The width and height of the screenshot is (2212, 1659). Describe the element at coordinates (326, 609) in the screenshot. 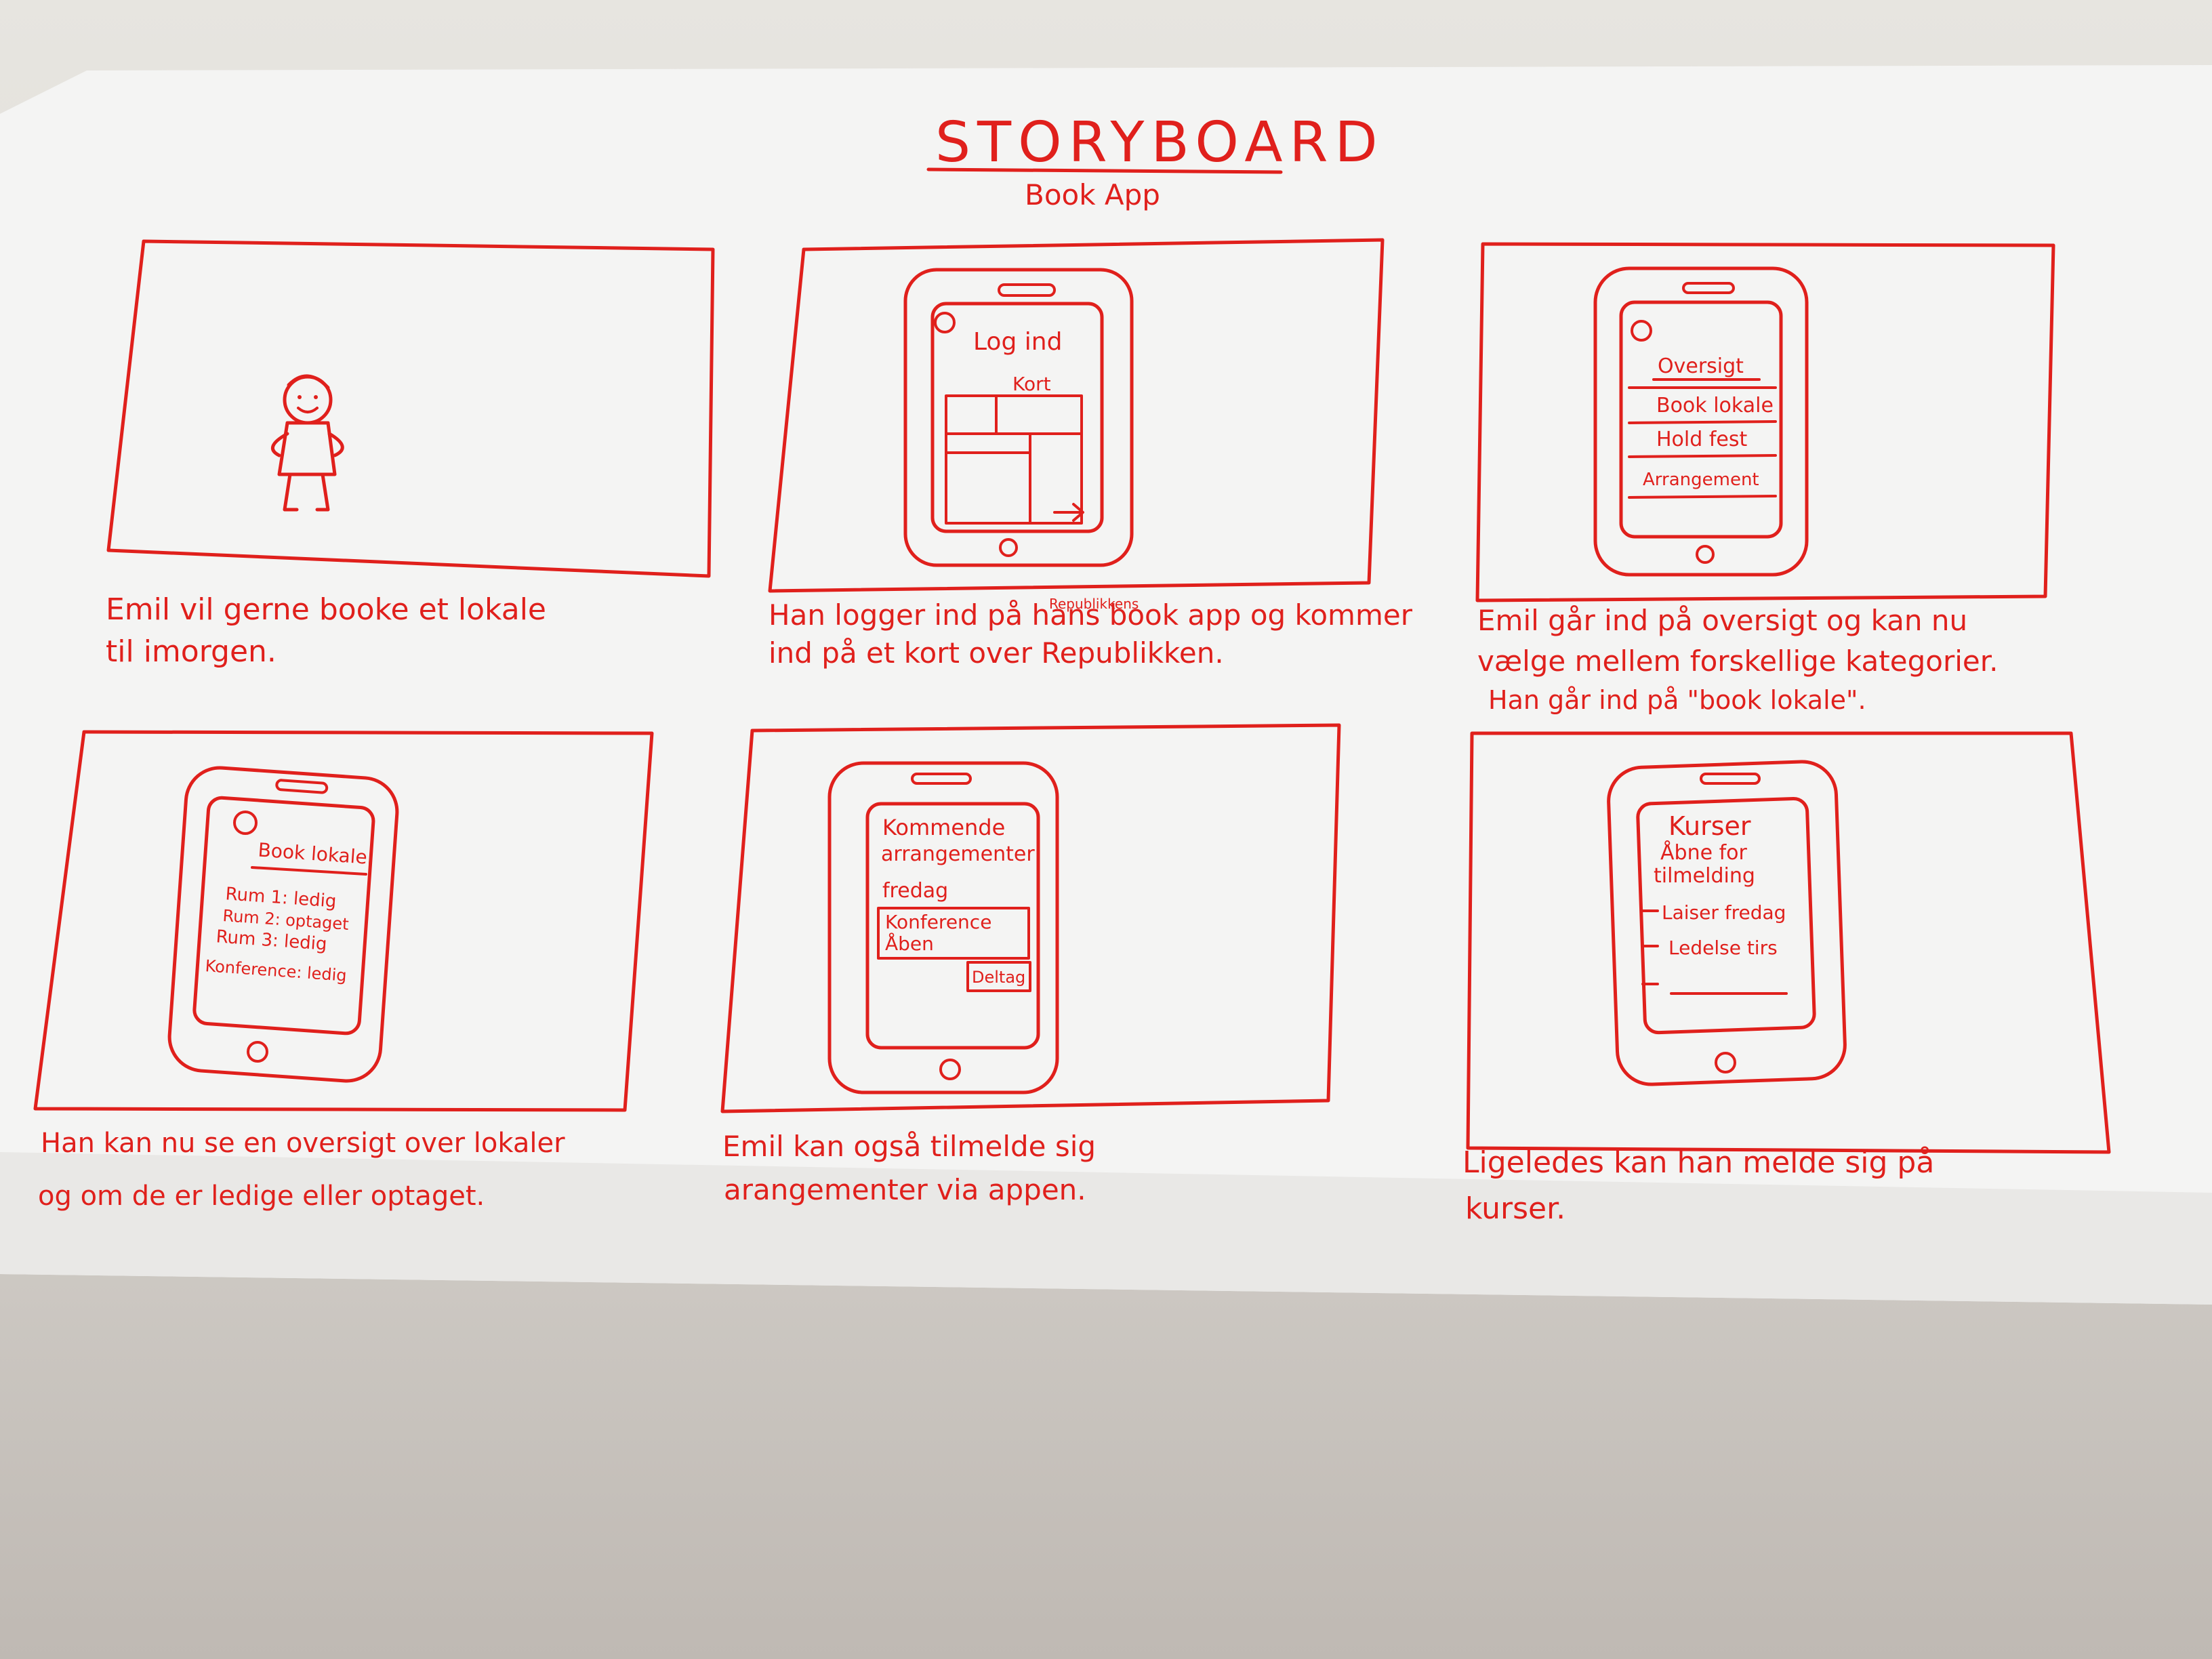

I see `panel-1-caption-line-1: Emil vil gerne booke et lokale` at that location.